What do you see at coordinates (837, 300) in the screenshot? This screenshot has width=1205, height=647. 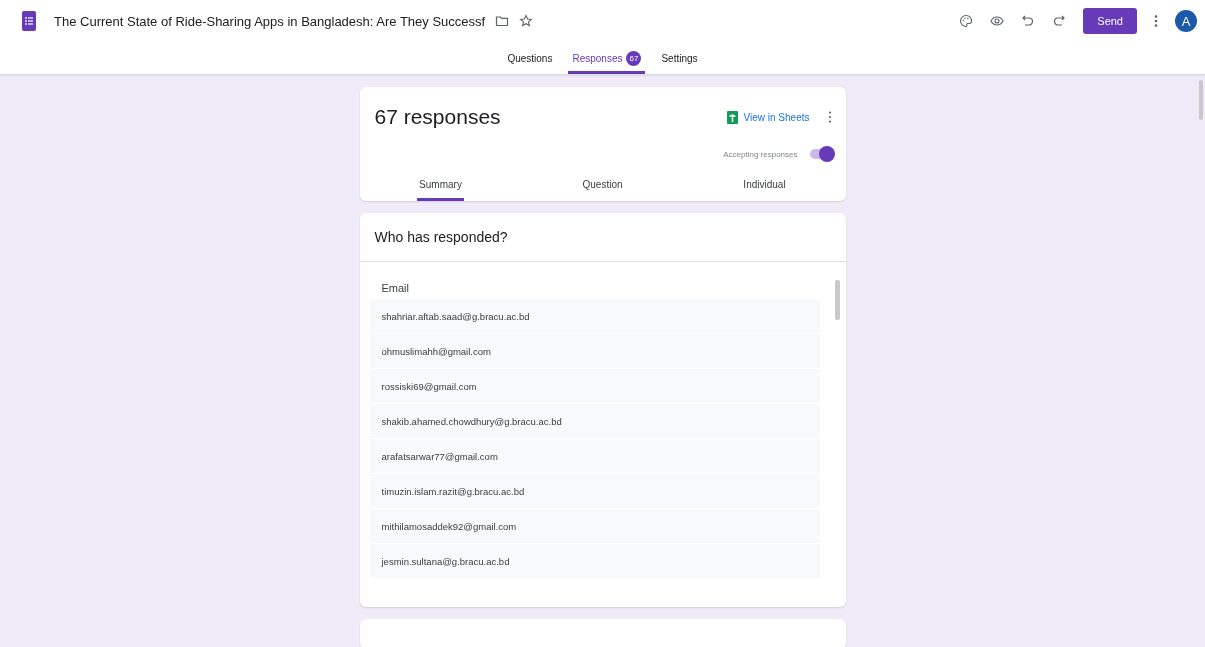 I see `list-scrollbar` at bounding box center [837, 300].